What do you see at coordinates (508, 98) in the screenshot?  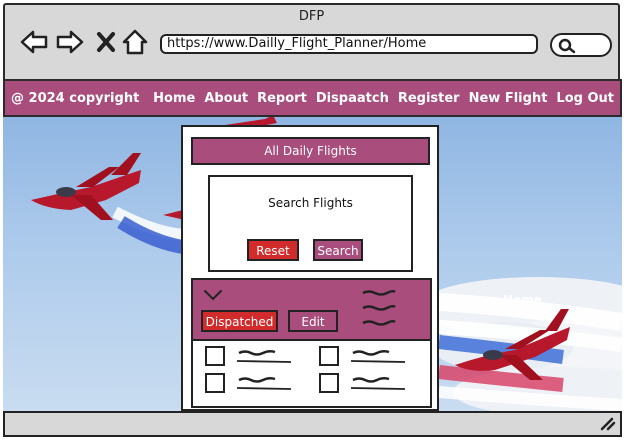 I see `nav-link-new-flight: New Flight` at bounding box center [508, 98].